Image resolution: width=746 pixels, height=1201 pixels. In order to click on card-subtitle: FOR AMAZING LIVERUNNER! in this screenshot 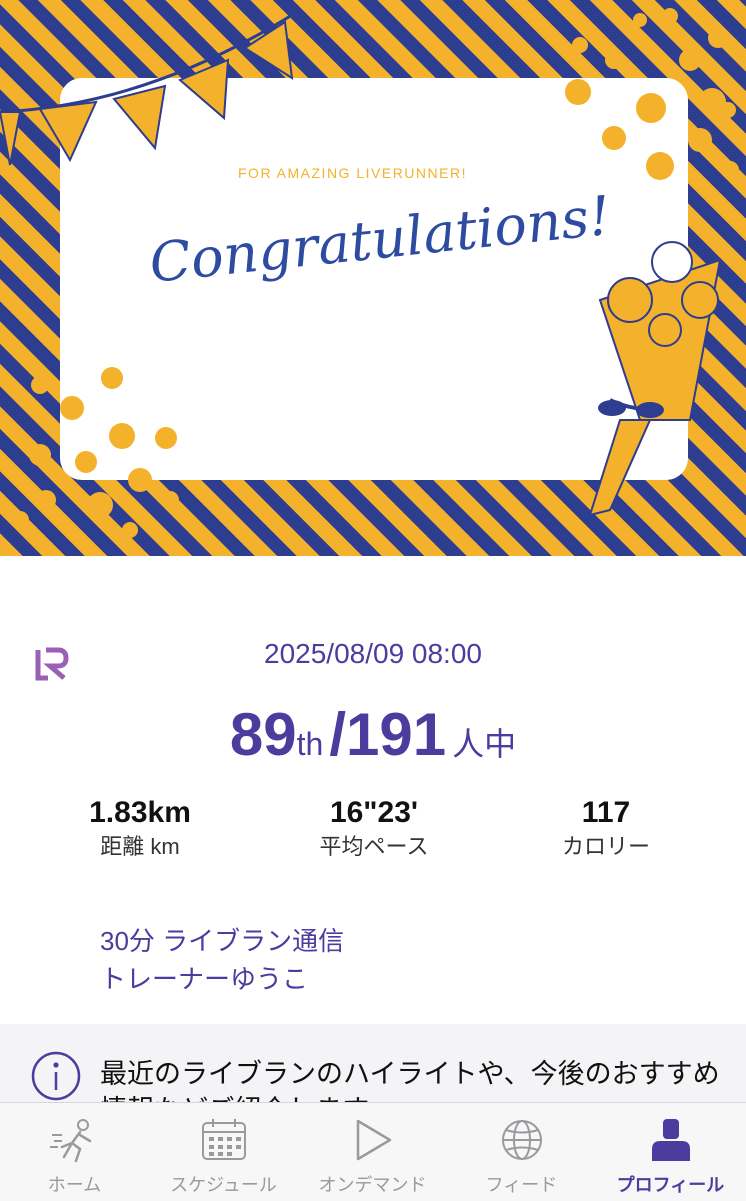, I will do `click(352, 173)`.